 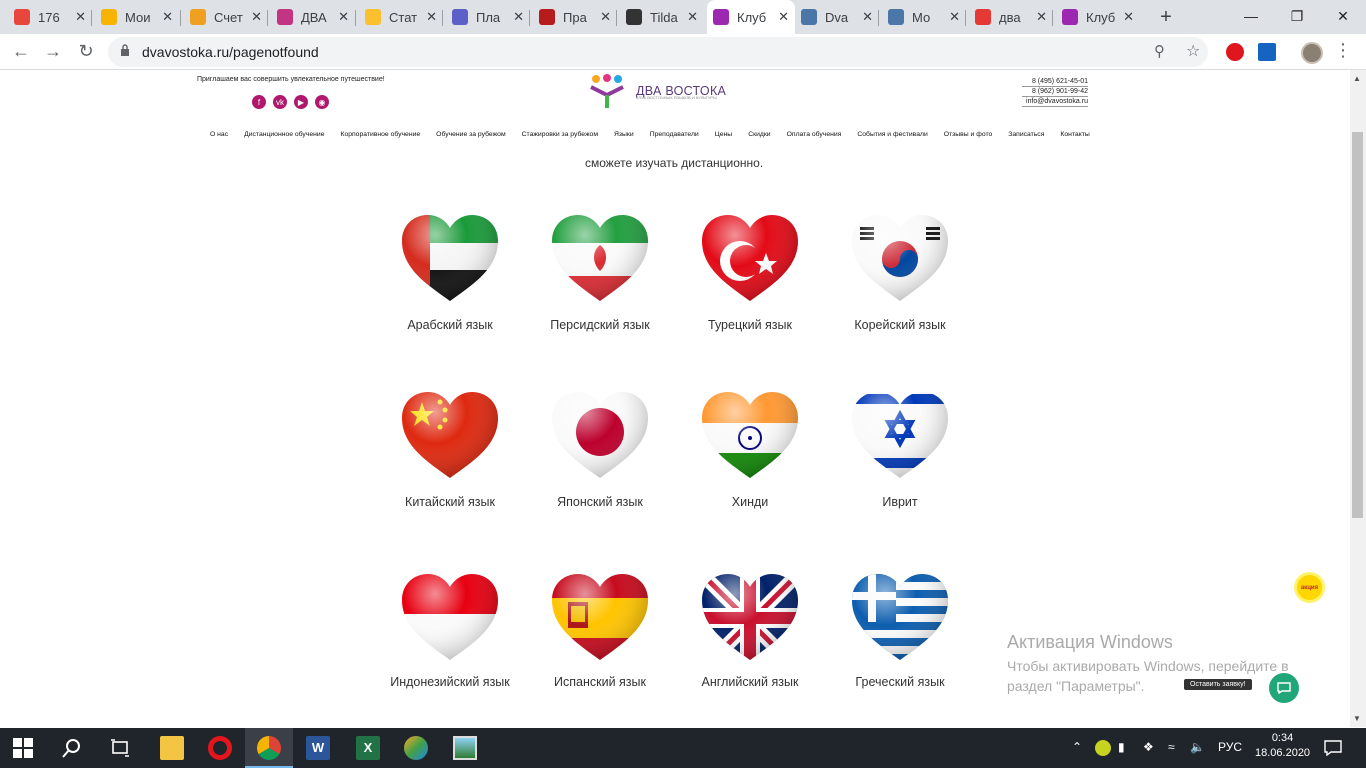 I want to click on browser-tab: Стат ✕, so click(x=401, y=17).